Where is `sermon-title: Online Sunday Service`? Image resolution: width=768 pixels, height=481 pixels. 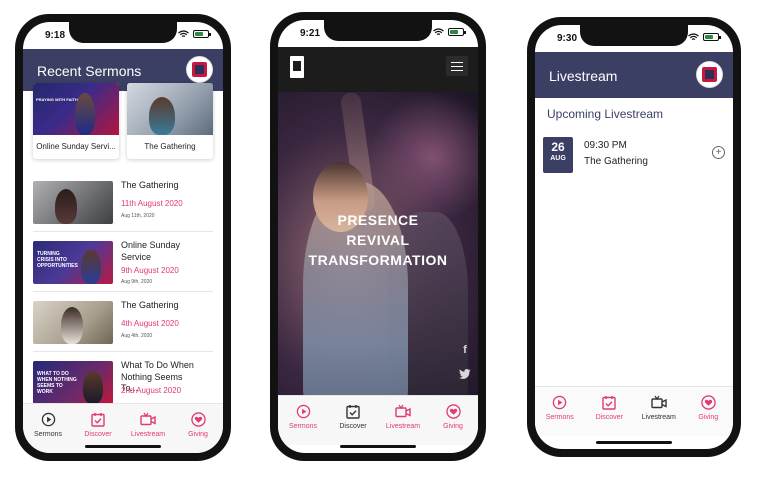
sermon-title: Online Sunday Service is located at coordinates (151, 251).